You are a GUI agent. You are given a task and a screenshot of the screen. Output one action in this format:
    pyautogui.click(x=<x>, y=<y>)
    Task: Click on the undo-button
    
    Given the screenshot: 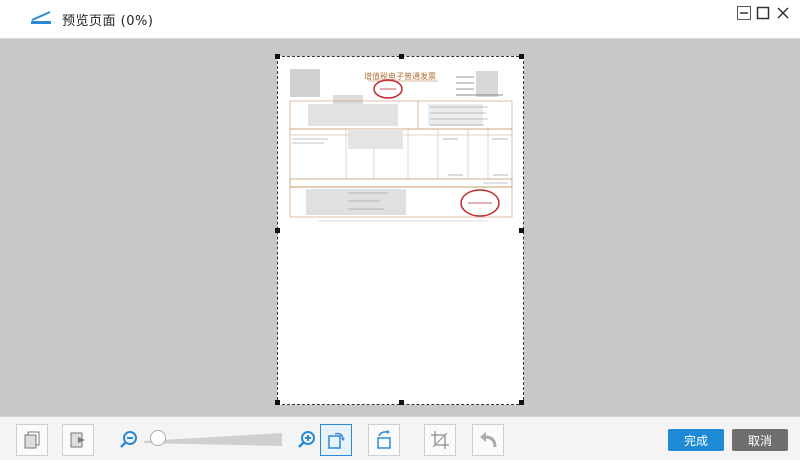 What is the action you would take?
    pyautogui.click(x=488, y=440)
    